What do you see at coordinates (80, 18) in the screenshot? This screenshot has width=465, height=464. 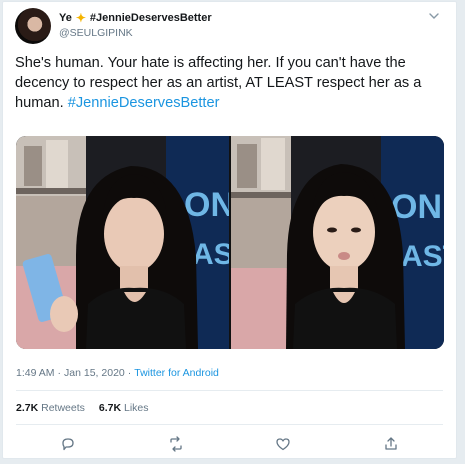 I see `sparkle-icon: ✦` at bounding box center [80, 18].